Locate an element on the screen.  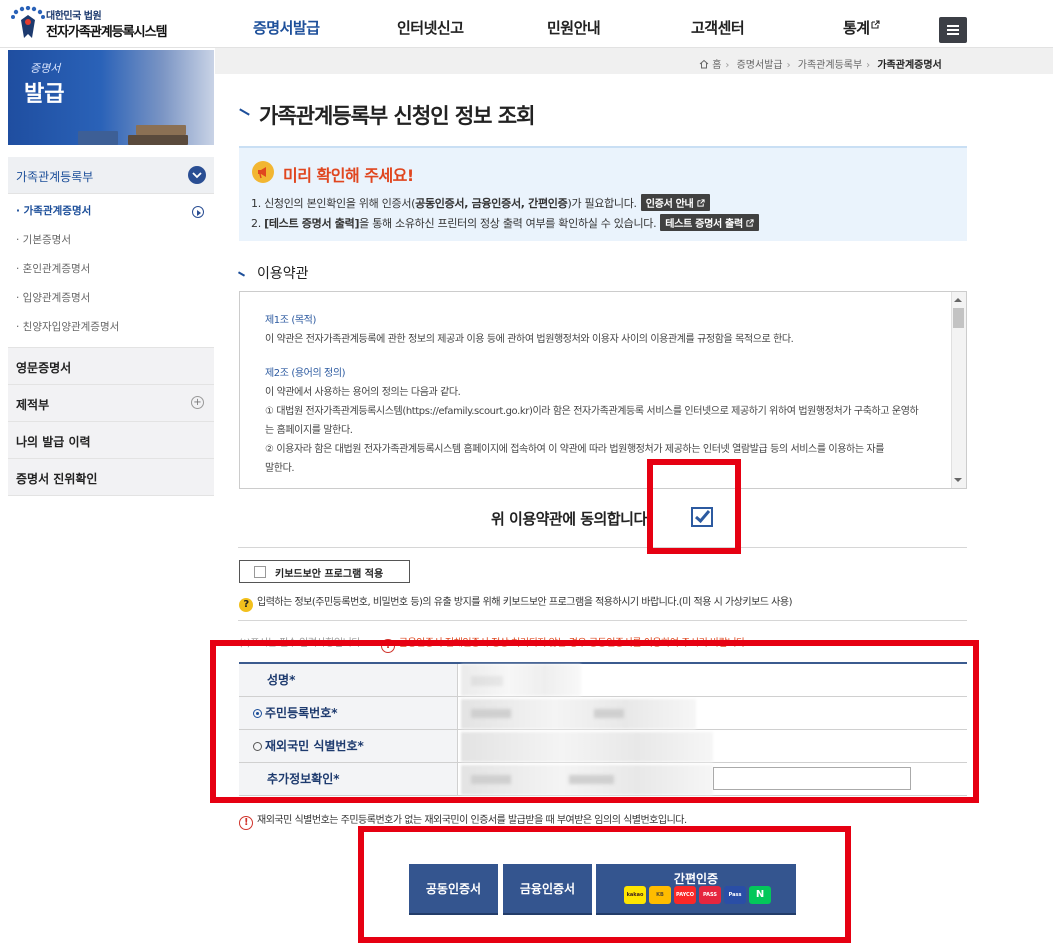
breadcrumb-current: 가족관계증명서 is located at coordinates (909, 65).